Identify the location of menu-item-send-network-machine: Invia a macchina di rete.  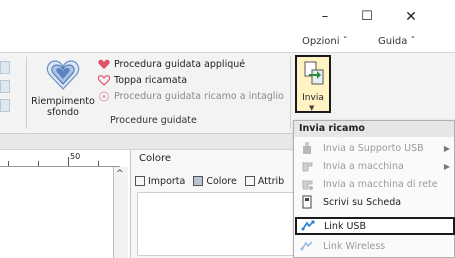
(375, 184).